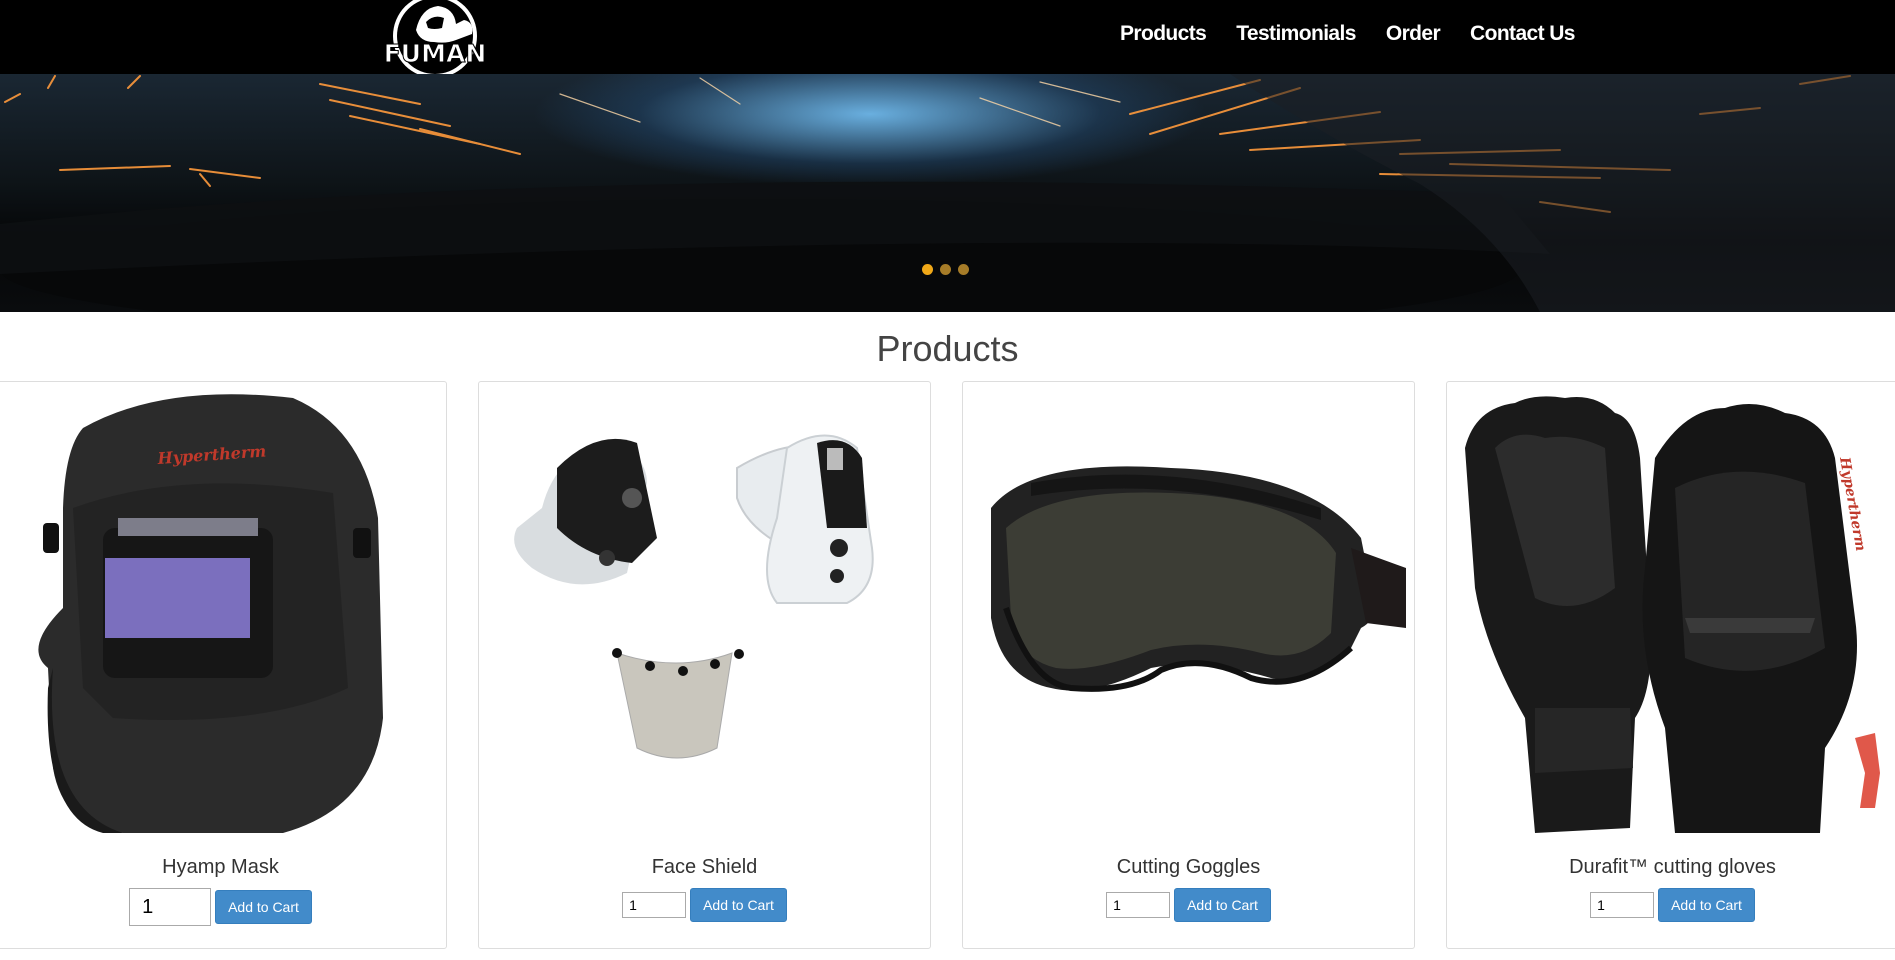 This screenshot has height=960, width=1895. I want to click on product-name: Face Shield, so click(704, 867).